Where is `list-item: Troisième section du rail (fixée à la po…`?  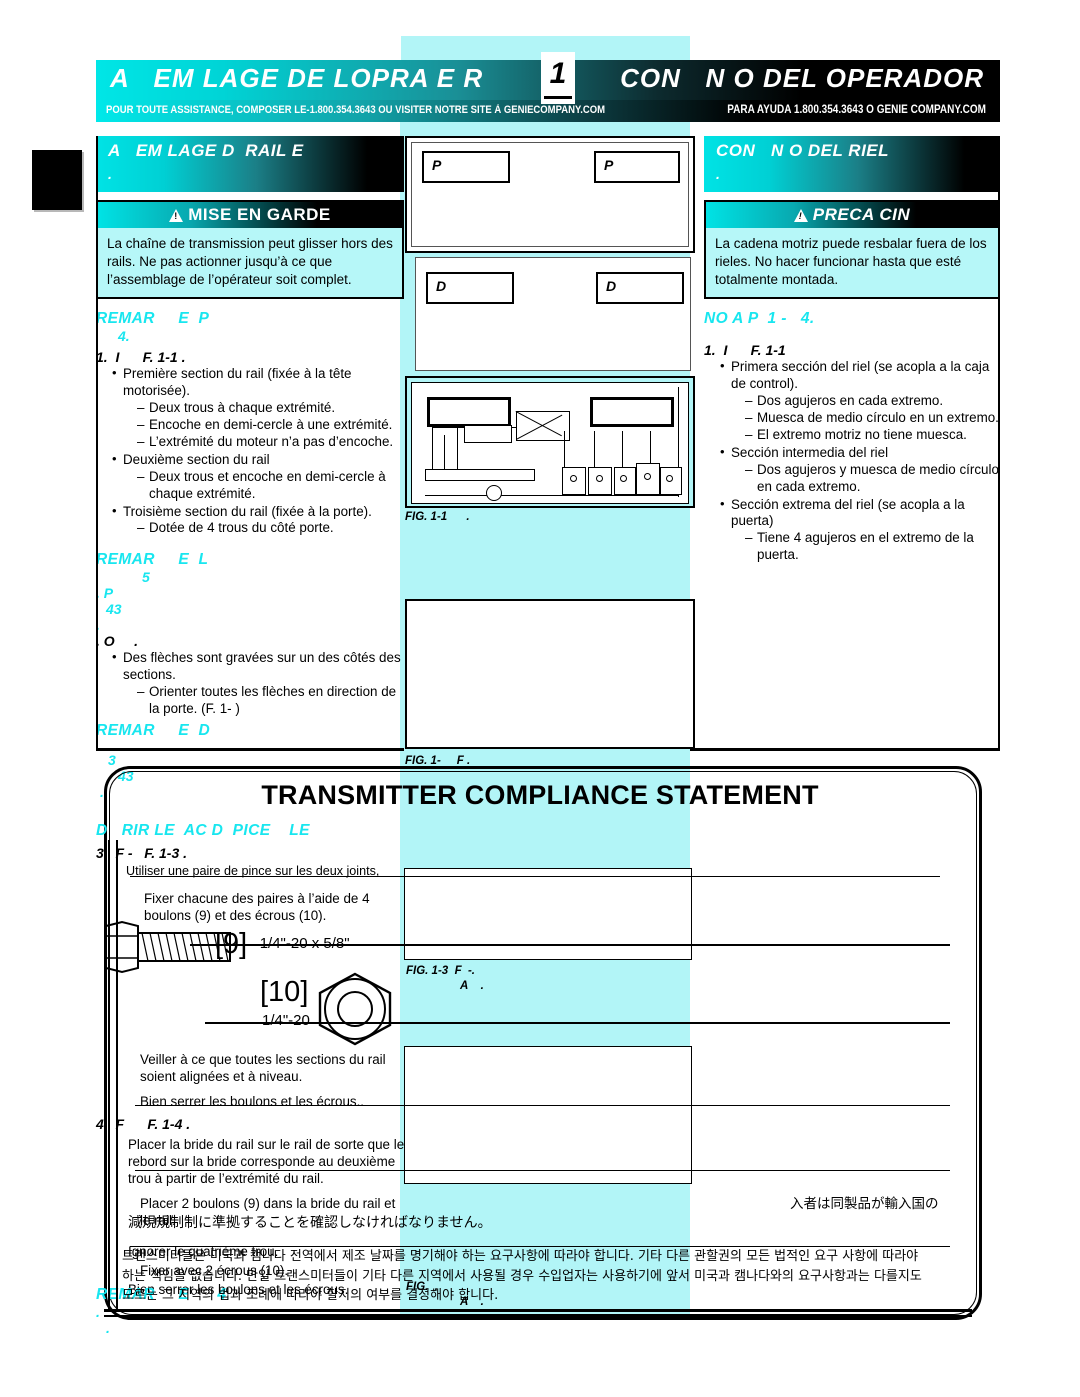 list-item: Troisième section du rail (fixée à la po… is located at coordinates (258, 520).